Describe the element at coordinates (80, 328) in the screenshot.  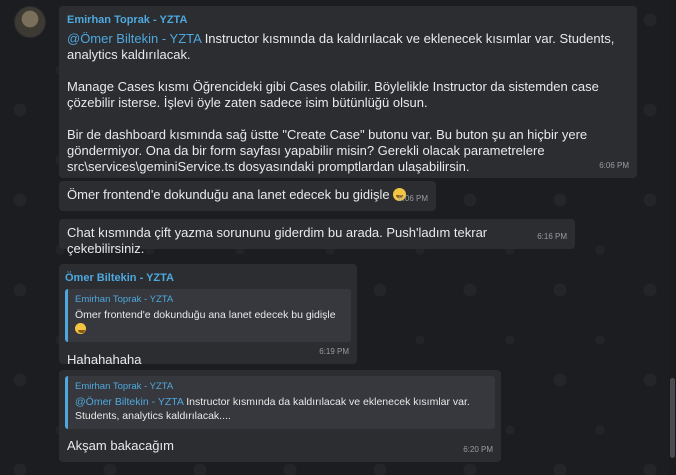
I see `joy-emoji-icon` at that location.